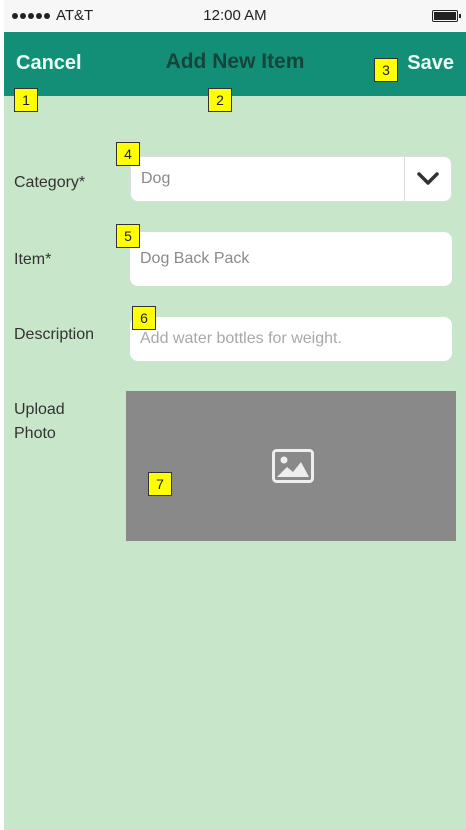  I want to click on item-value: Dog Back Pack, so click(195, 258).